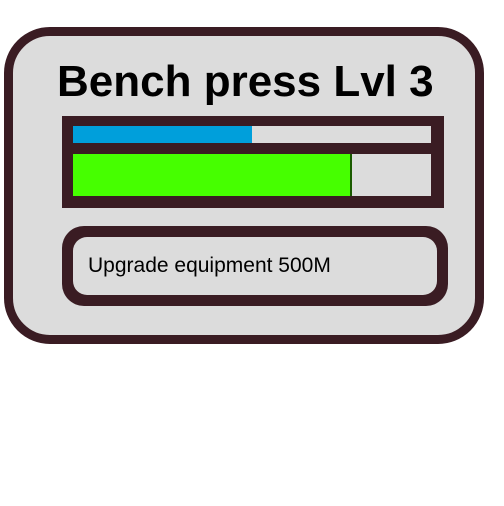  I want to click on card-title: Bench press Lvl 3, so click(245, 81).